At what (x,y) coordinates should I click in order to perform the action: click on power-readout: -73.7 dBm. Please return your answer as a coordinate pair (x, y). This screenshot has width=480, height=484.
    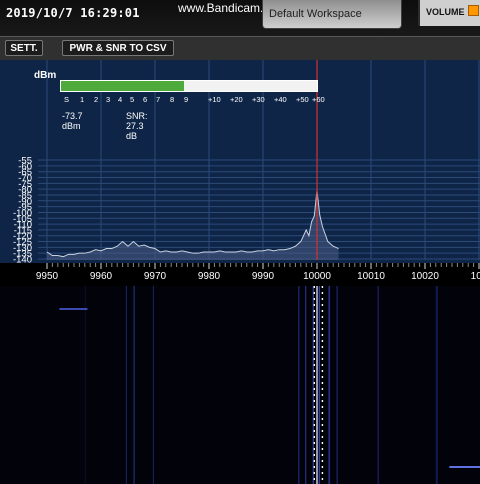
    Looking at the image, I should click on (72, 121).